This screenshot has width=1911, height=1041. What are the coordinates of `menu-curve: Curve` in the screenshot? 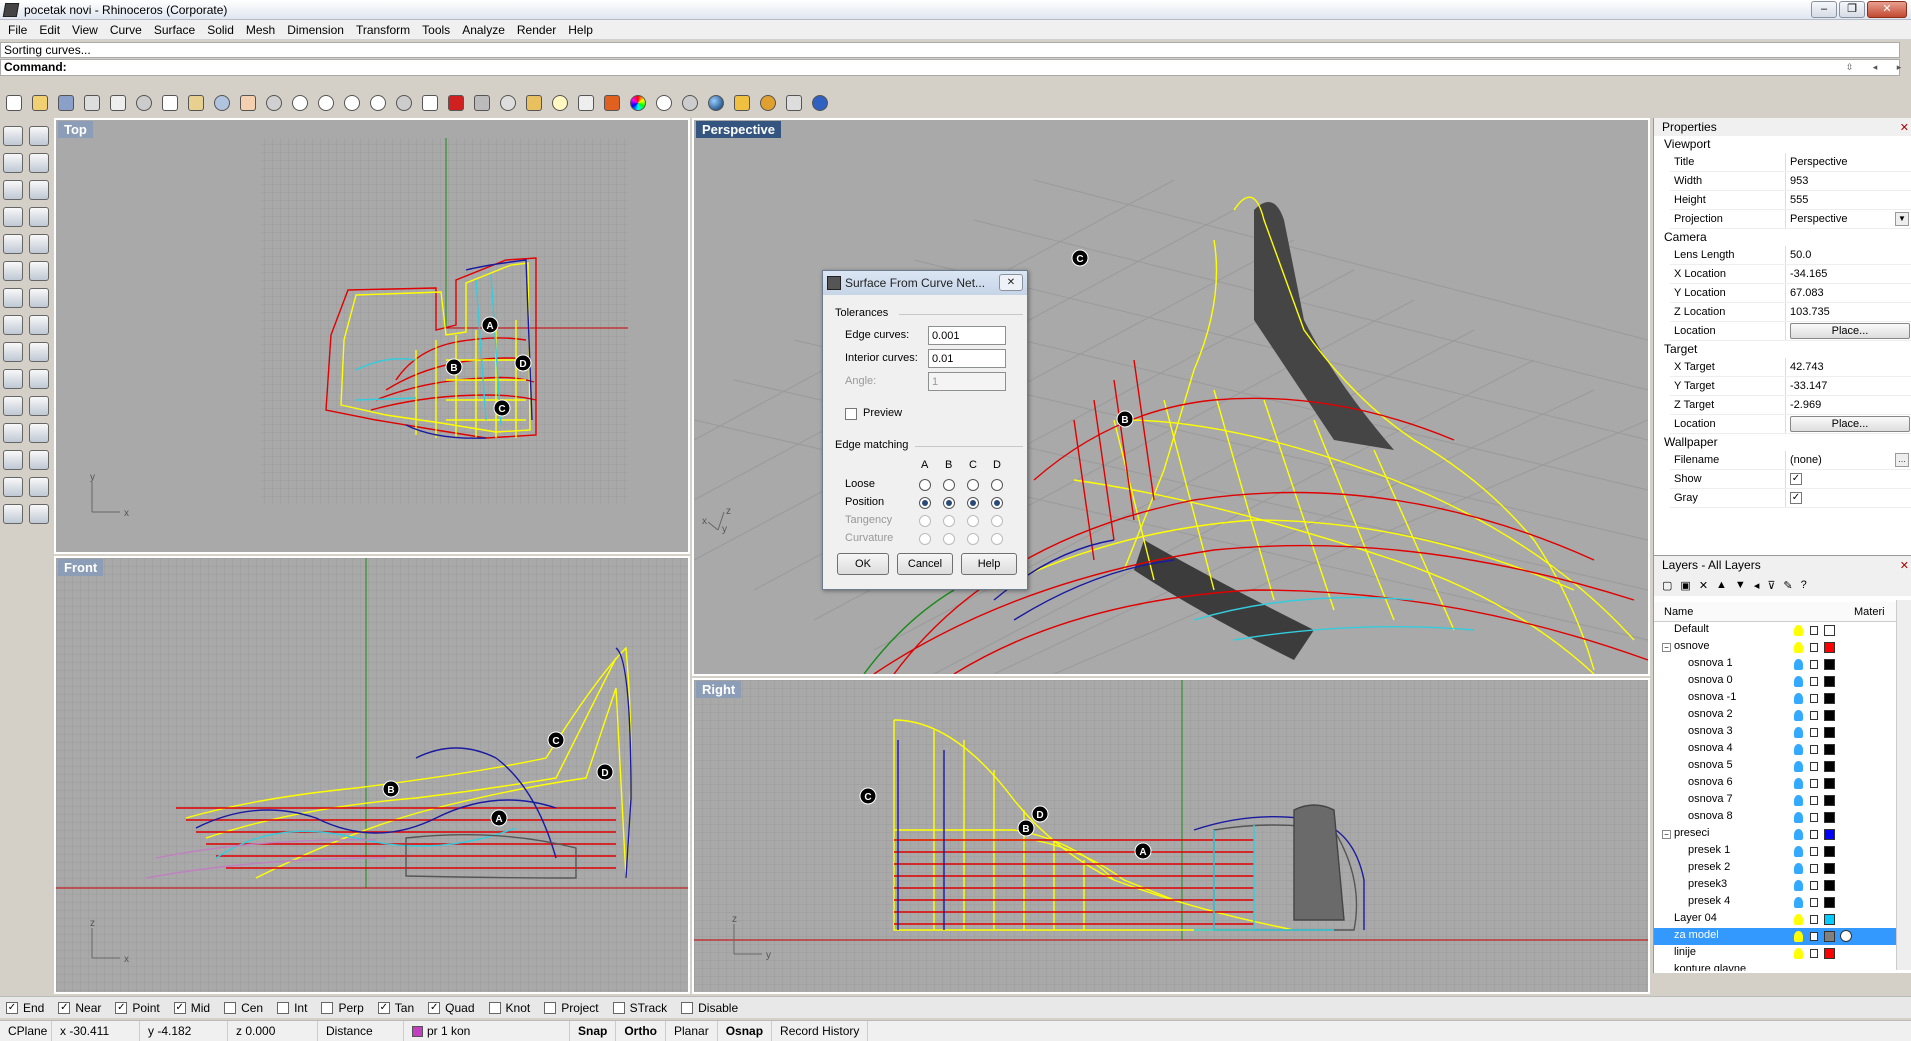 It's located at (126, 30).